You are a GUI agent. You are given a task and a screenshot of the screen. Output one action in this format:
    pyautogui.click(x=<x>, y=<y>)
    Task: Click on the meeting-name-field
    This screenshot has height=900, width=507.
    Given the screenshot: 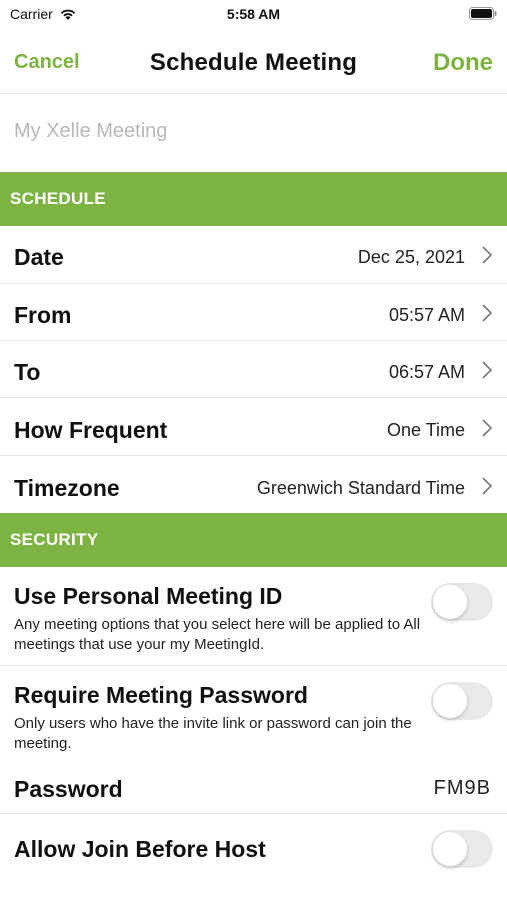 What is the action you would take?
    pyautogui.click(x=253, y=135)
    